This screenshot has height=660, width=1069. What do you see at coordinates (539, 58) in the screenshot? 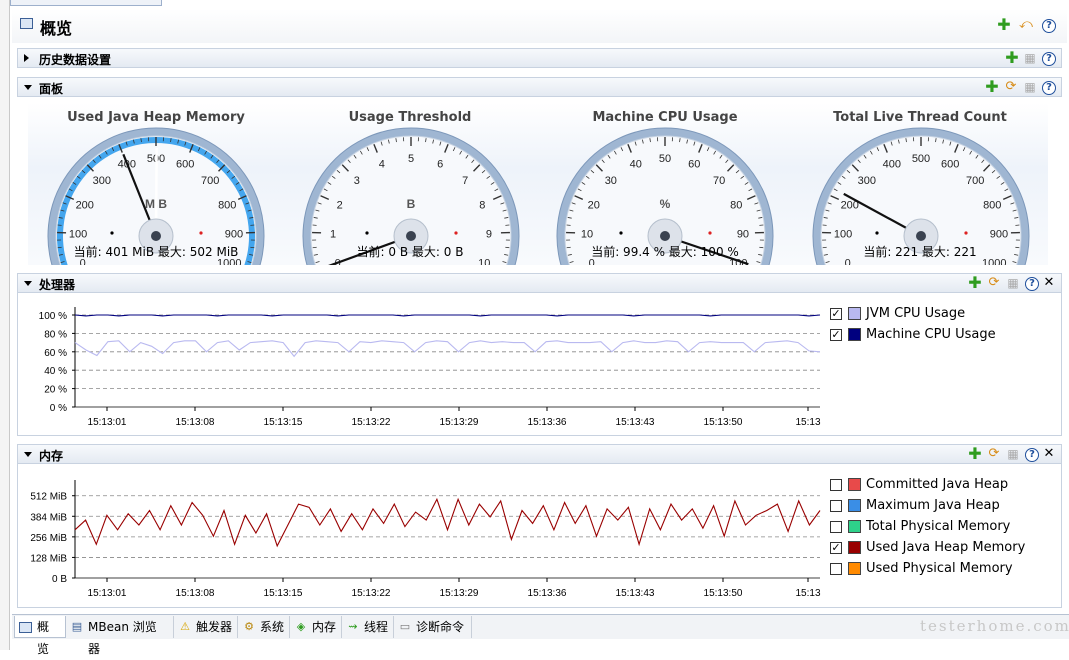
I see `history-settings-section: 历史数据设置 ✚ ▦ ?` at bounding box center [539, 58].